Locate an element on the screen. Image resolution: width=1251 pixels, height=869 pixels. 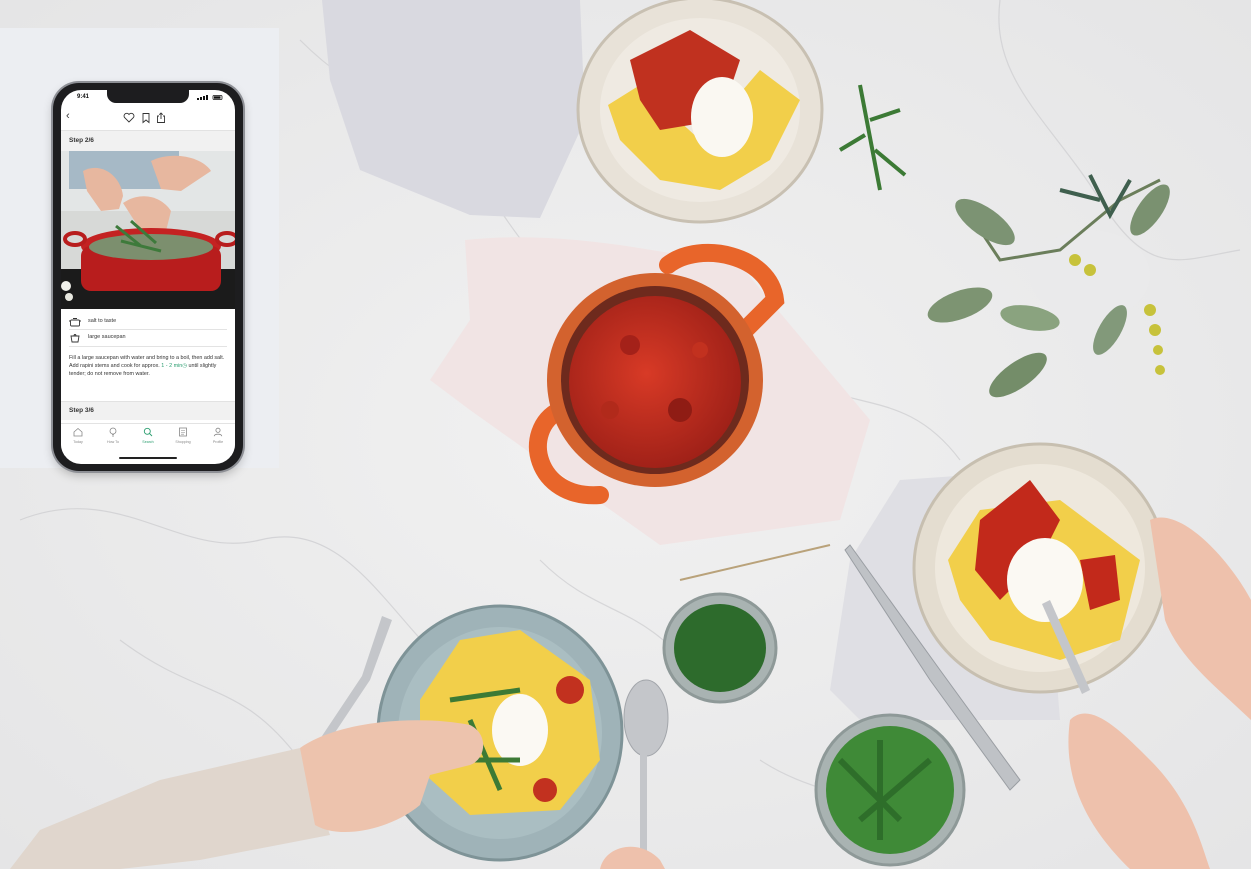
step-photo is located at coordinates (148, 230).